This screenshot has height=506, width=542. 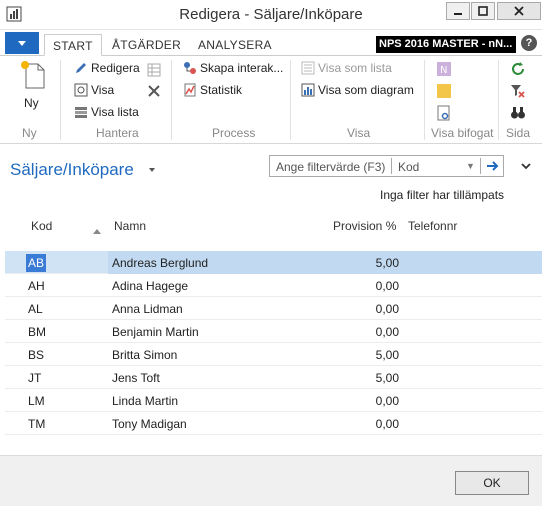 What do you see at coordinates (34, 378) in the screenshot?
I see `cell-kod: JT` at bounding box center [34, 378].